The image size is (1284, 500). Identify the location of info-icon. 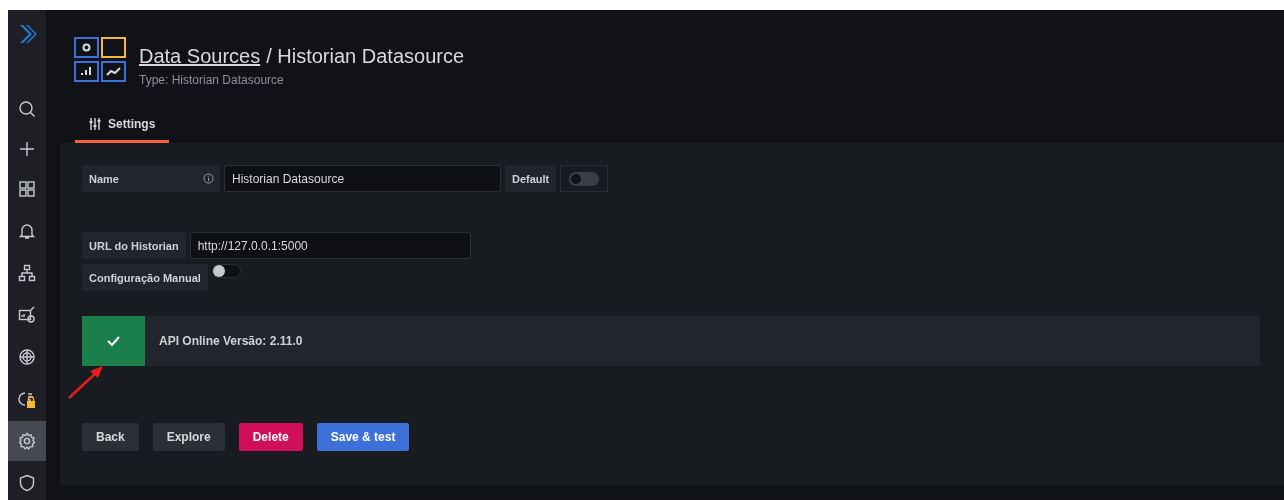
(208, 178).